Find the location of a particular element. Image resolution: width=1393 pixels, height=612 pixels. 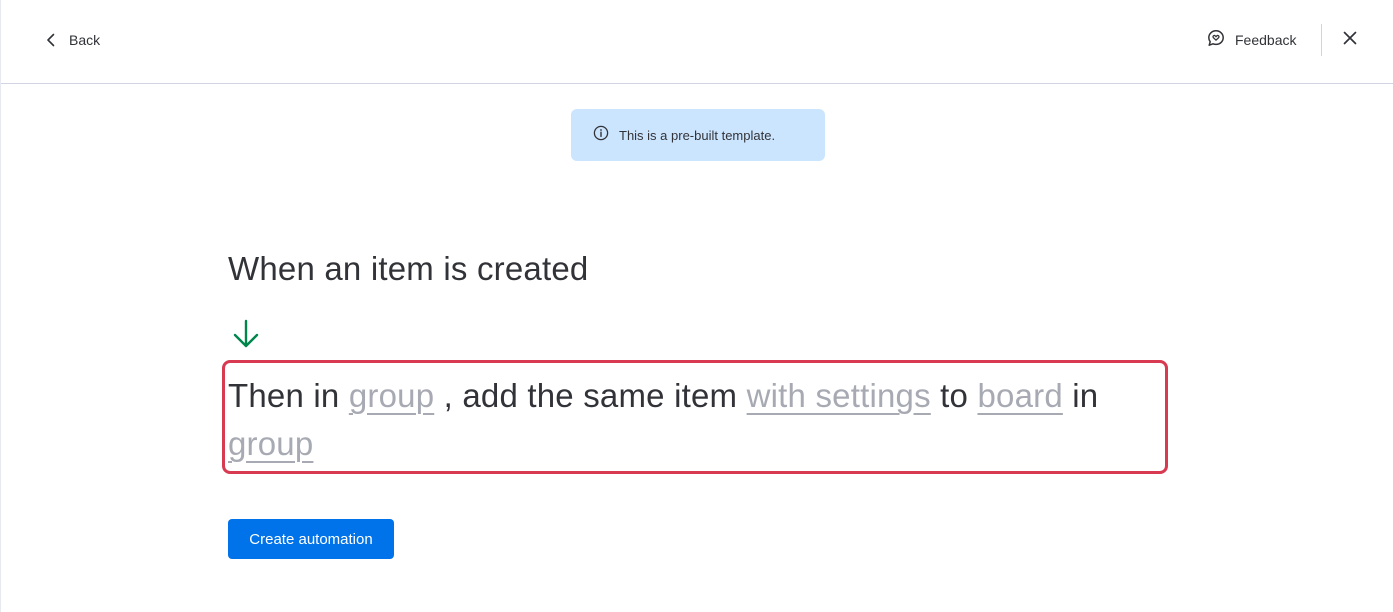

action-text-then-in: Then in is located at coordinates (288, 395).